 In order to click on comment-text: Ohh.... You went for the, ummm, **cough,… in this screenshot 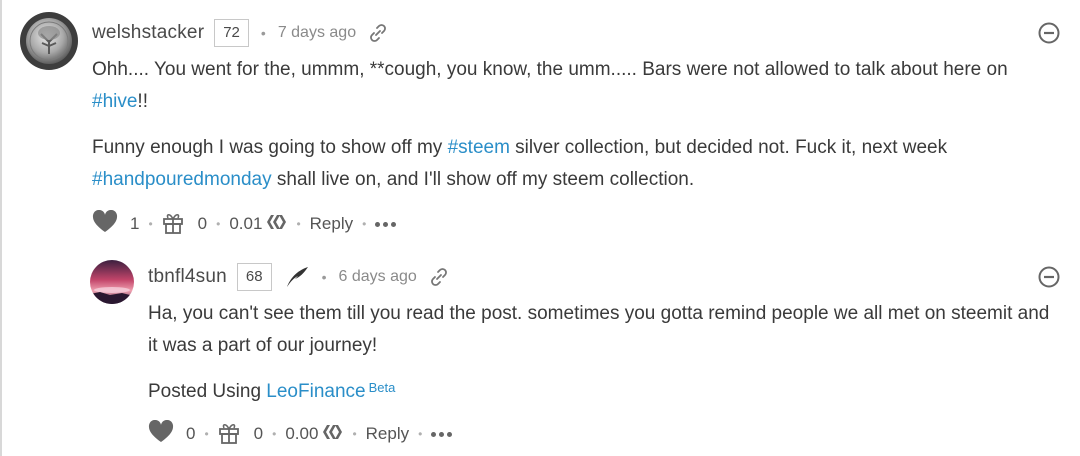, I will do `click(550, 69)`.